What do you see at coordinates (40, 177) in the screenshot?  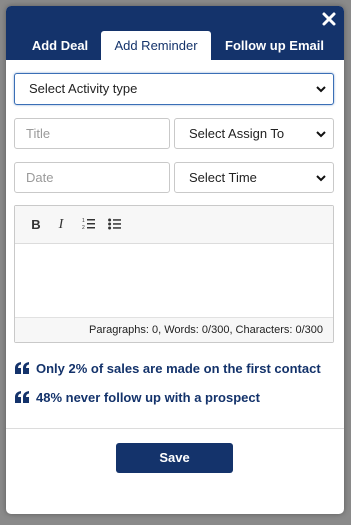 I see `date-placeholder: Date` at bounding box center [40, 177].